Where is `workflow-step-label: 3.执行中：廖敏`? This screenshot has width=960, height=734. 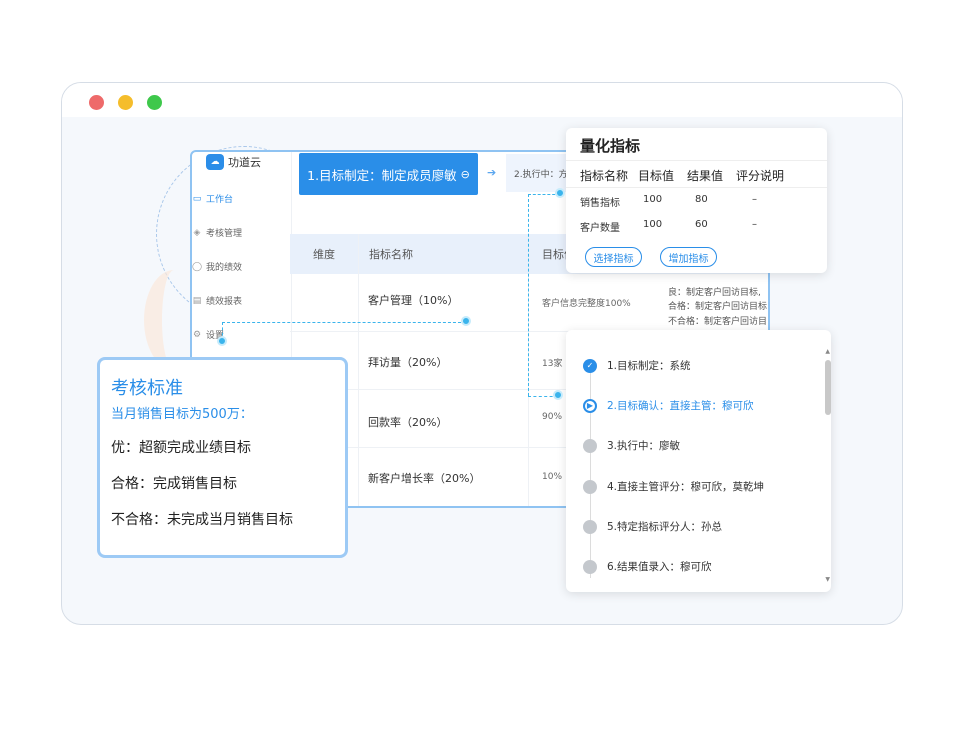 workflow-step-label: 3.执行中：廖敏 is located at coordinates (644, 446).